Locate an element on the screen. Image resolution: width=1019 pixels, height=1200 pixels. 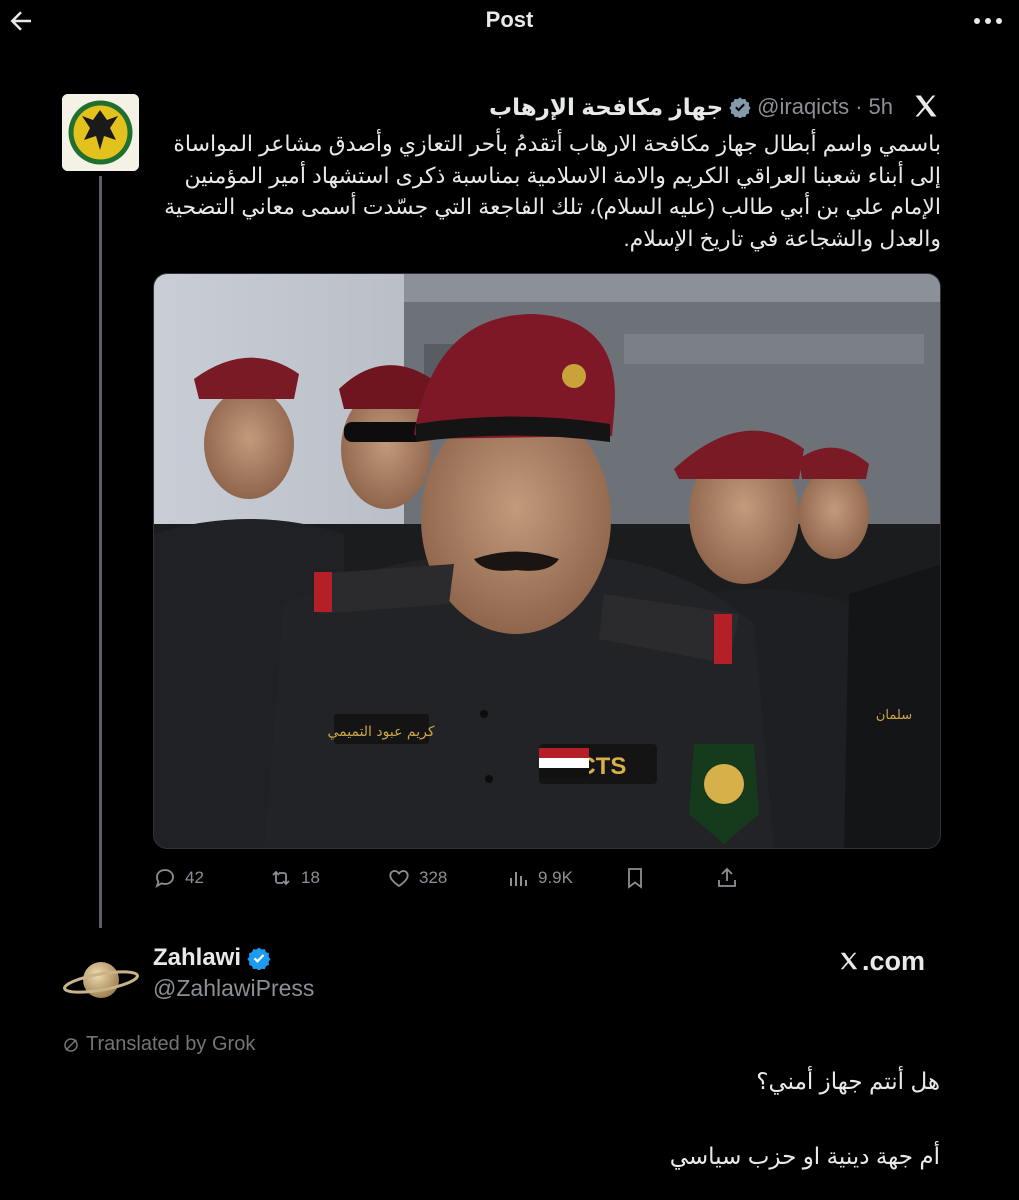
quoted-author-line: جهاز مكافحة الإرهاب @iraqicts · 5h is located at coordinates (523, 107).